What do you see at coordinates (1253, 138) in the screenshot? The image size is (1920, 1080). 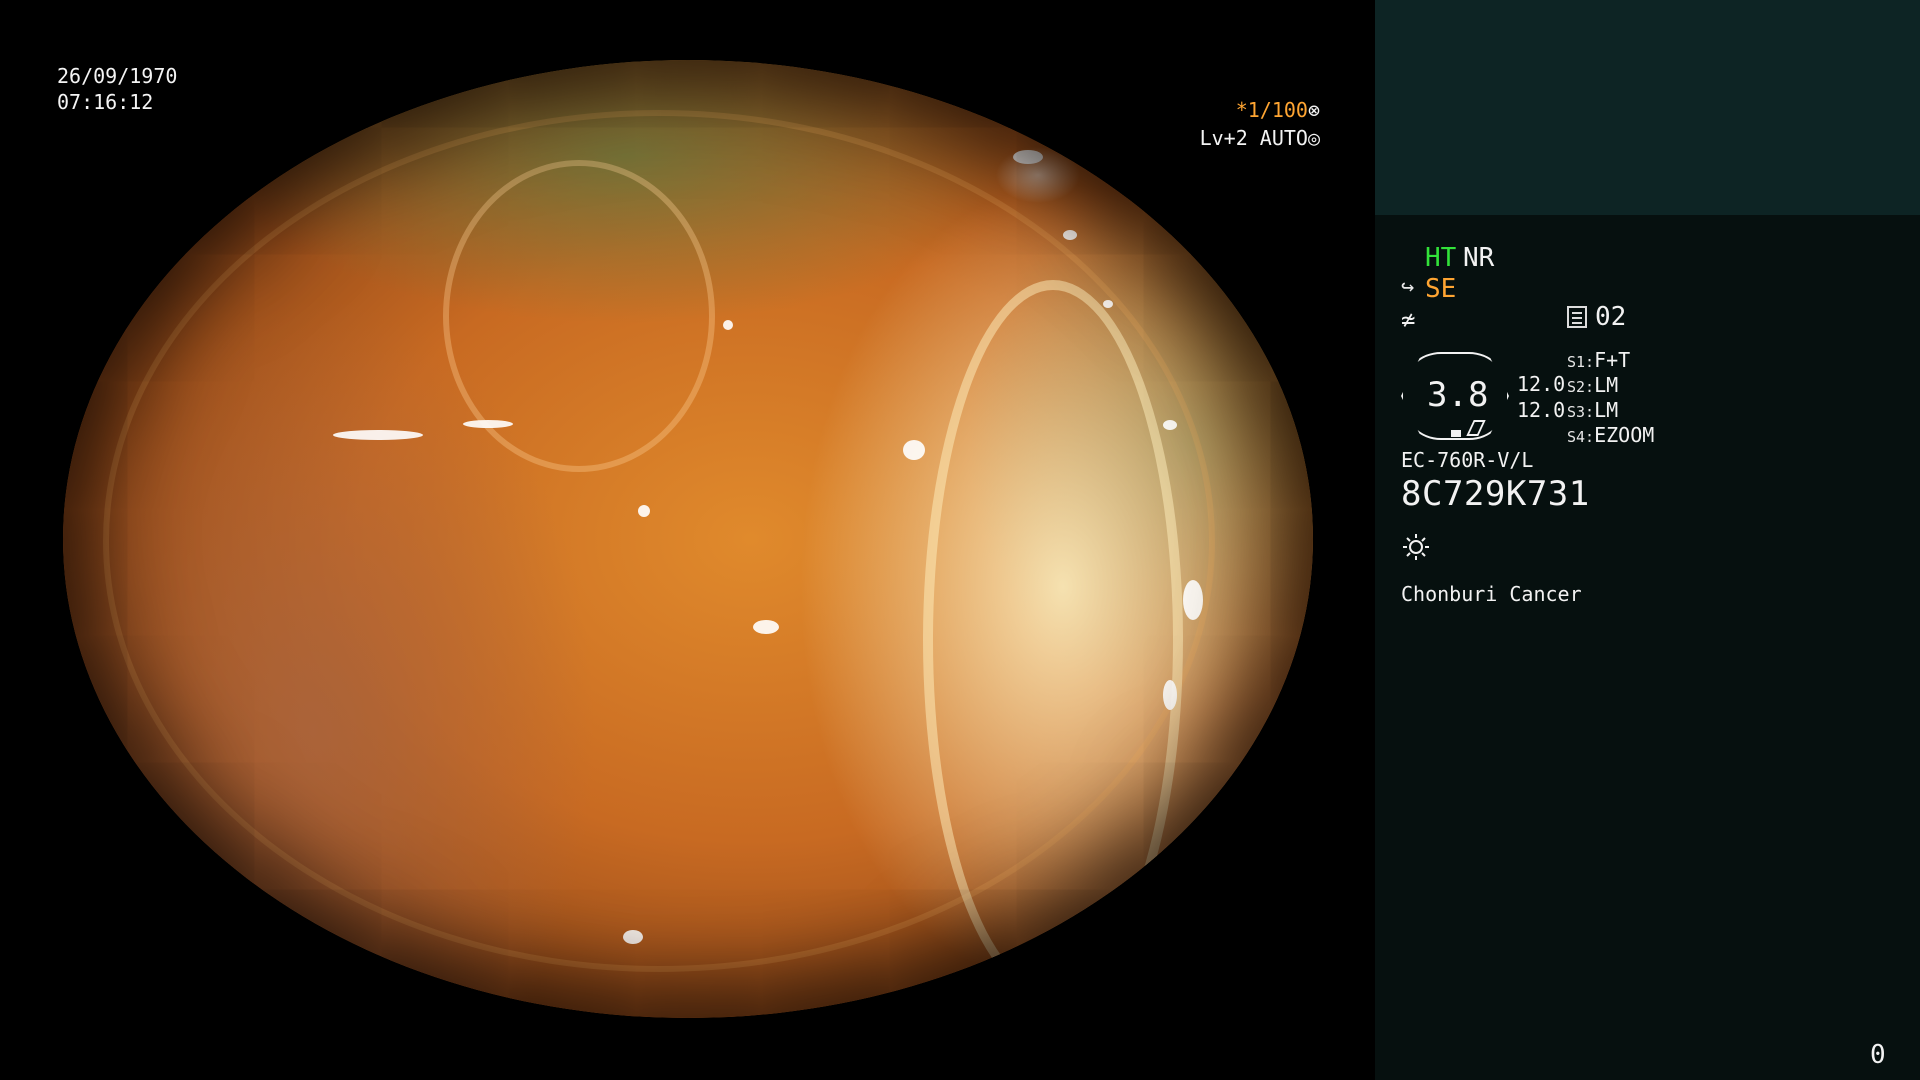 I see `iris-mode: Lv+2 AUTO` at bounding box center [1253, 138].